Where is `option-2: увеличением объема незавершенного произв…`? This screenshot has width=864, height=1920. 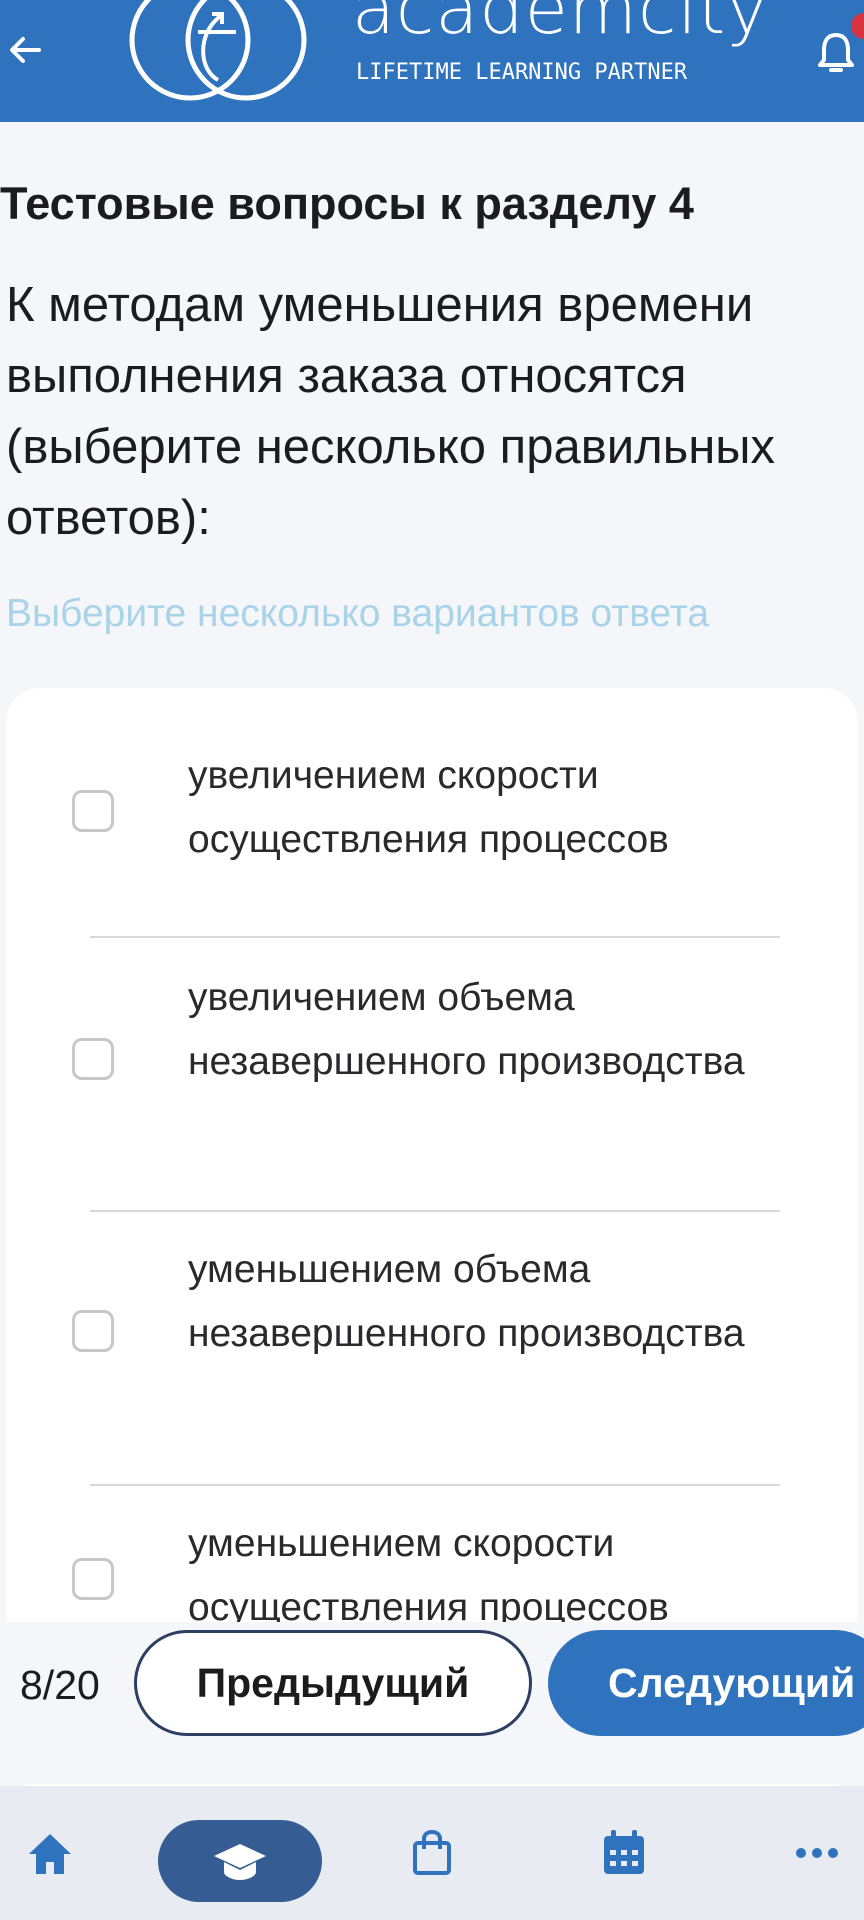 option-2: увеличением объема незавершенного произв… is located at coordinates (432, 1066).